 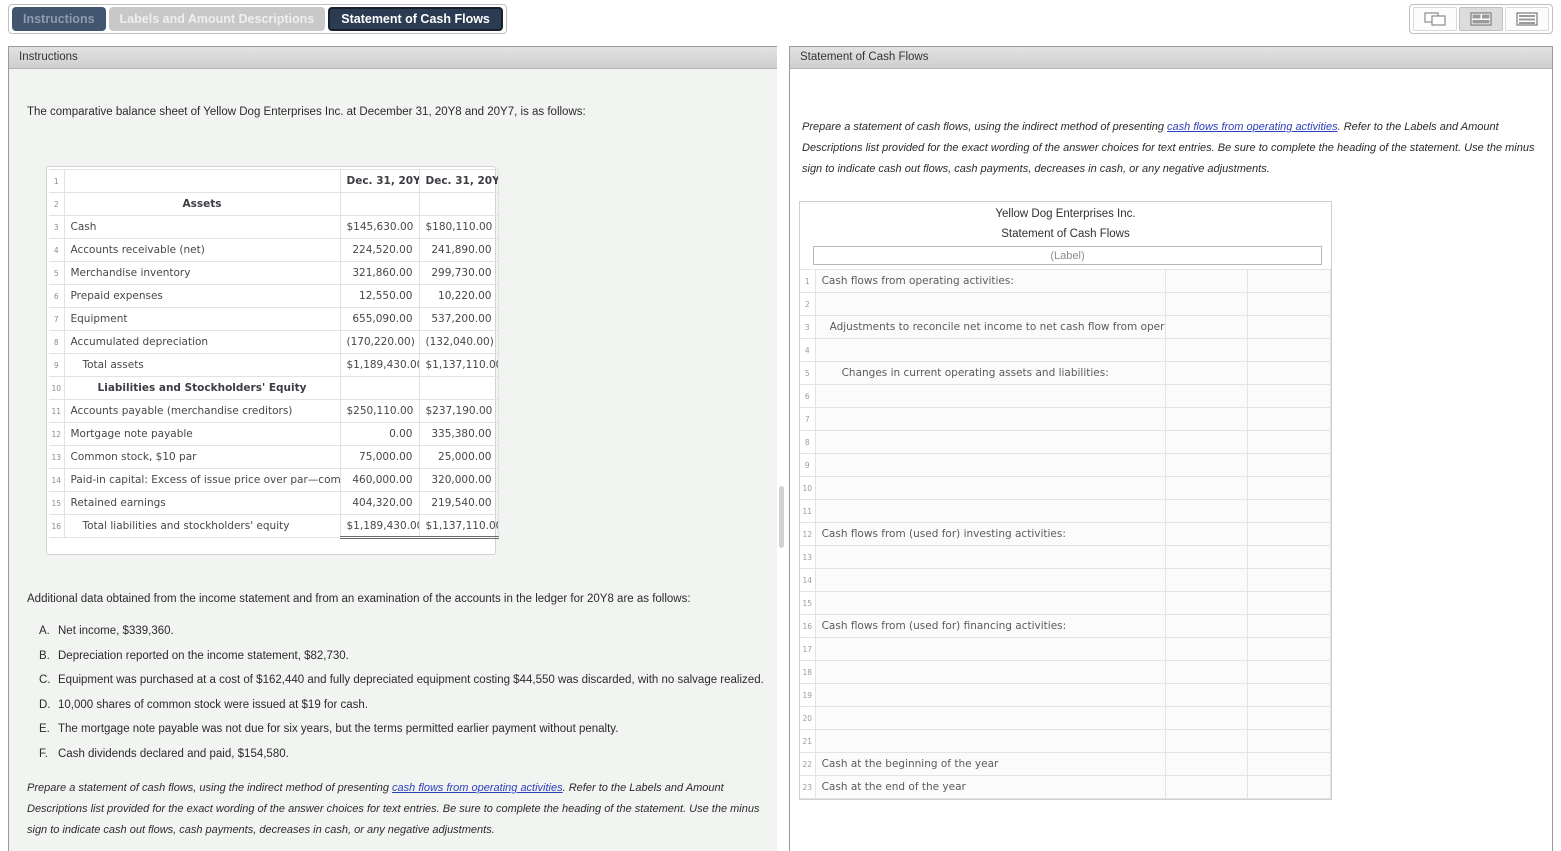 What do you see at coordinates (1435, 19) in the screenshot?
I see `panel-overlap-icon-button` at bounding box center [1435, 19].